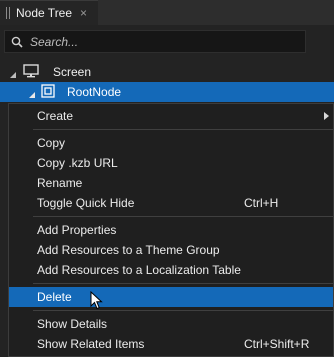 The height and width of the screenshot is (357, 334). Describe the element at coordinates (139, 270) in the screenshot. I see `menu-item-label: Add Resources to a Localization Table` at that location.